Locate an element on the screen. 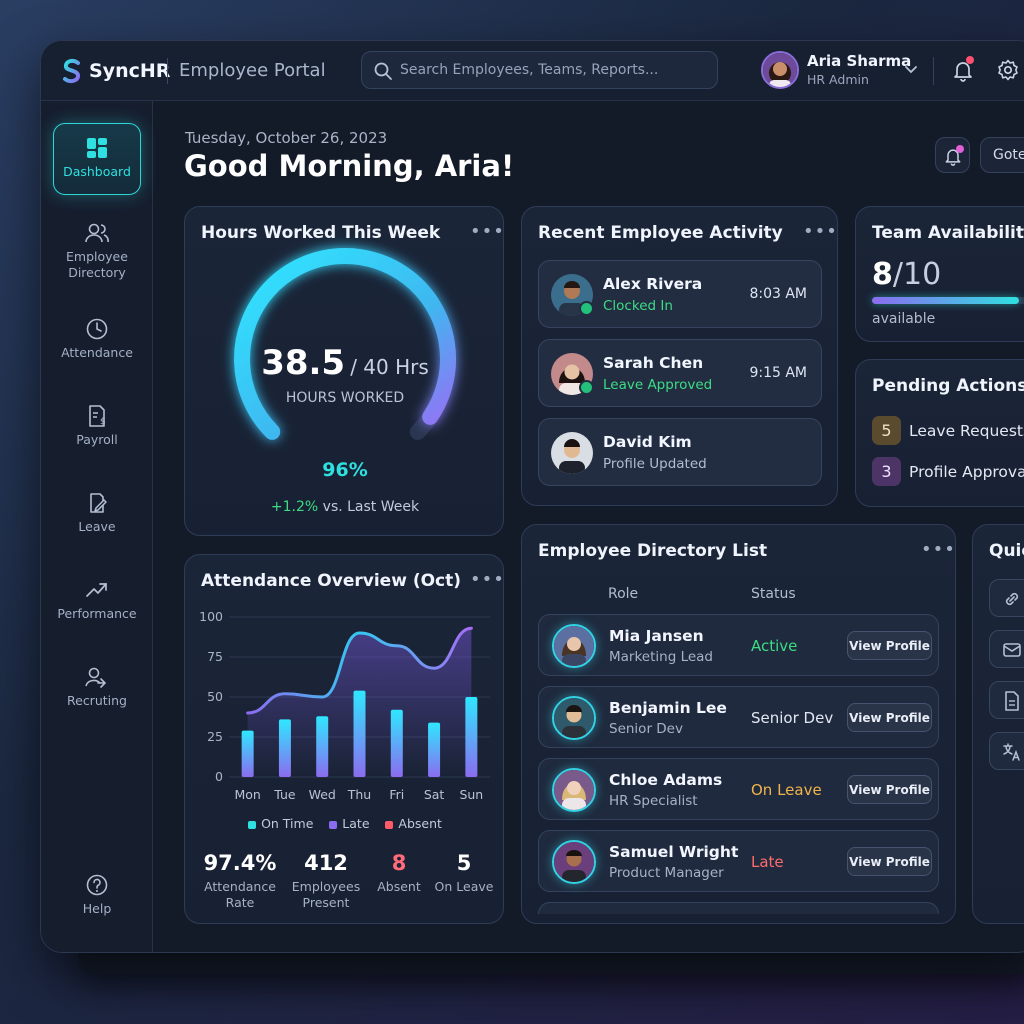 This screenshot has width=1024, height=1024. sidebar-item-label: Attendance is located at coordinates (97, 352).